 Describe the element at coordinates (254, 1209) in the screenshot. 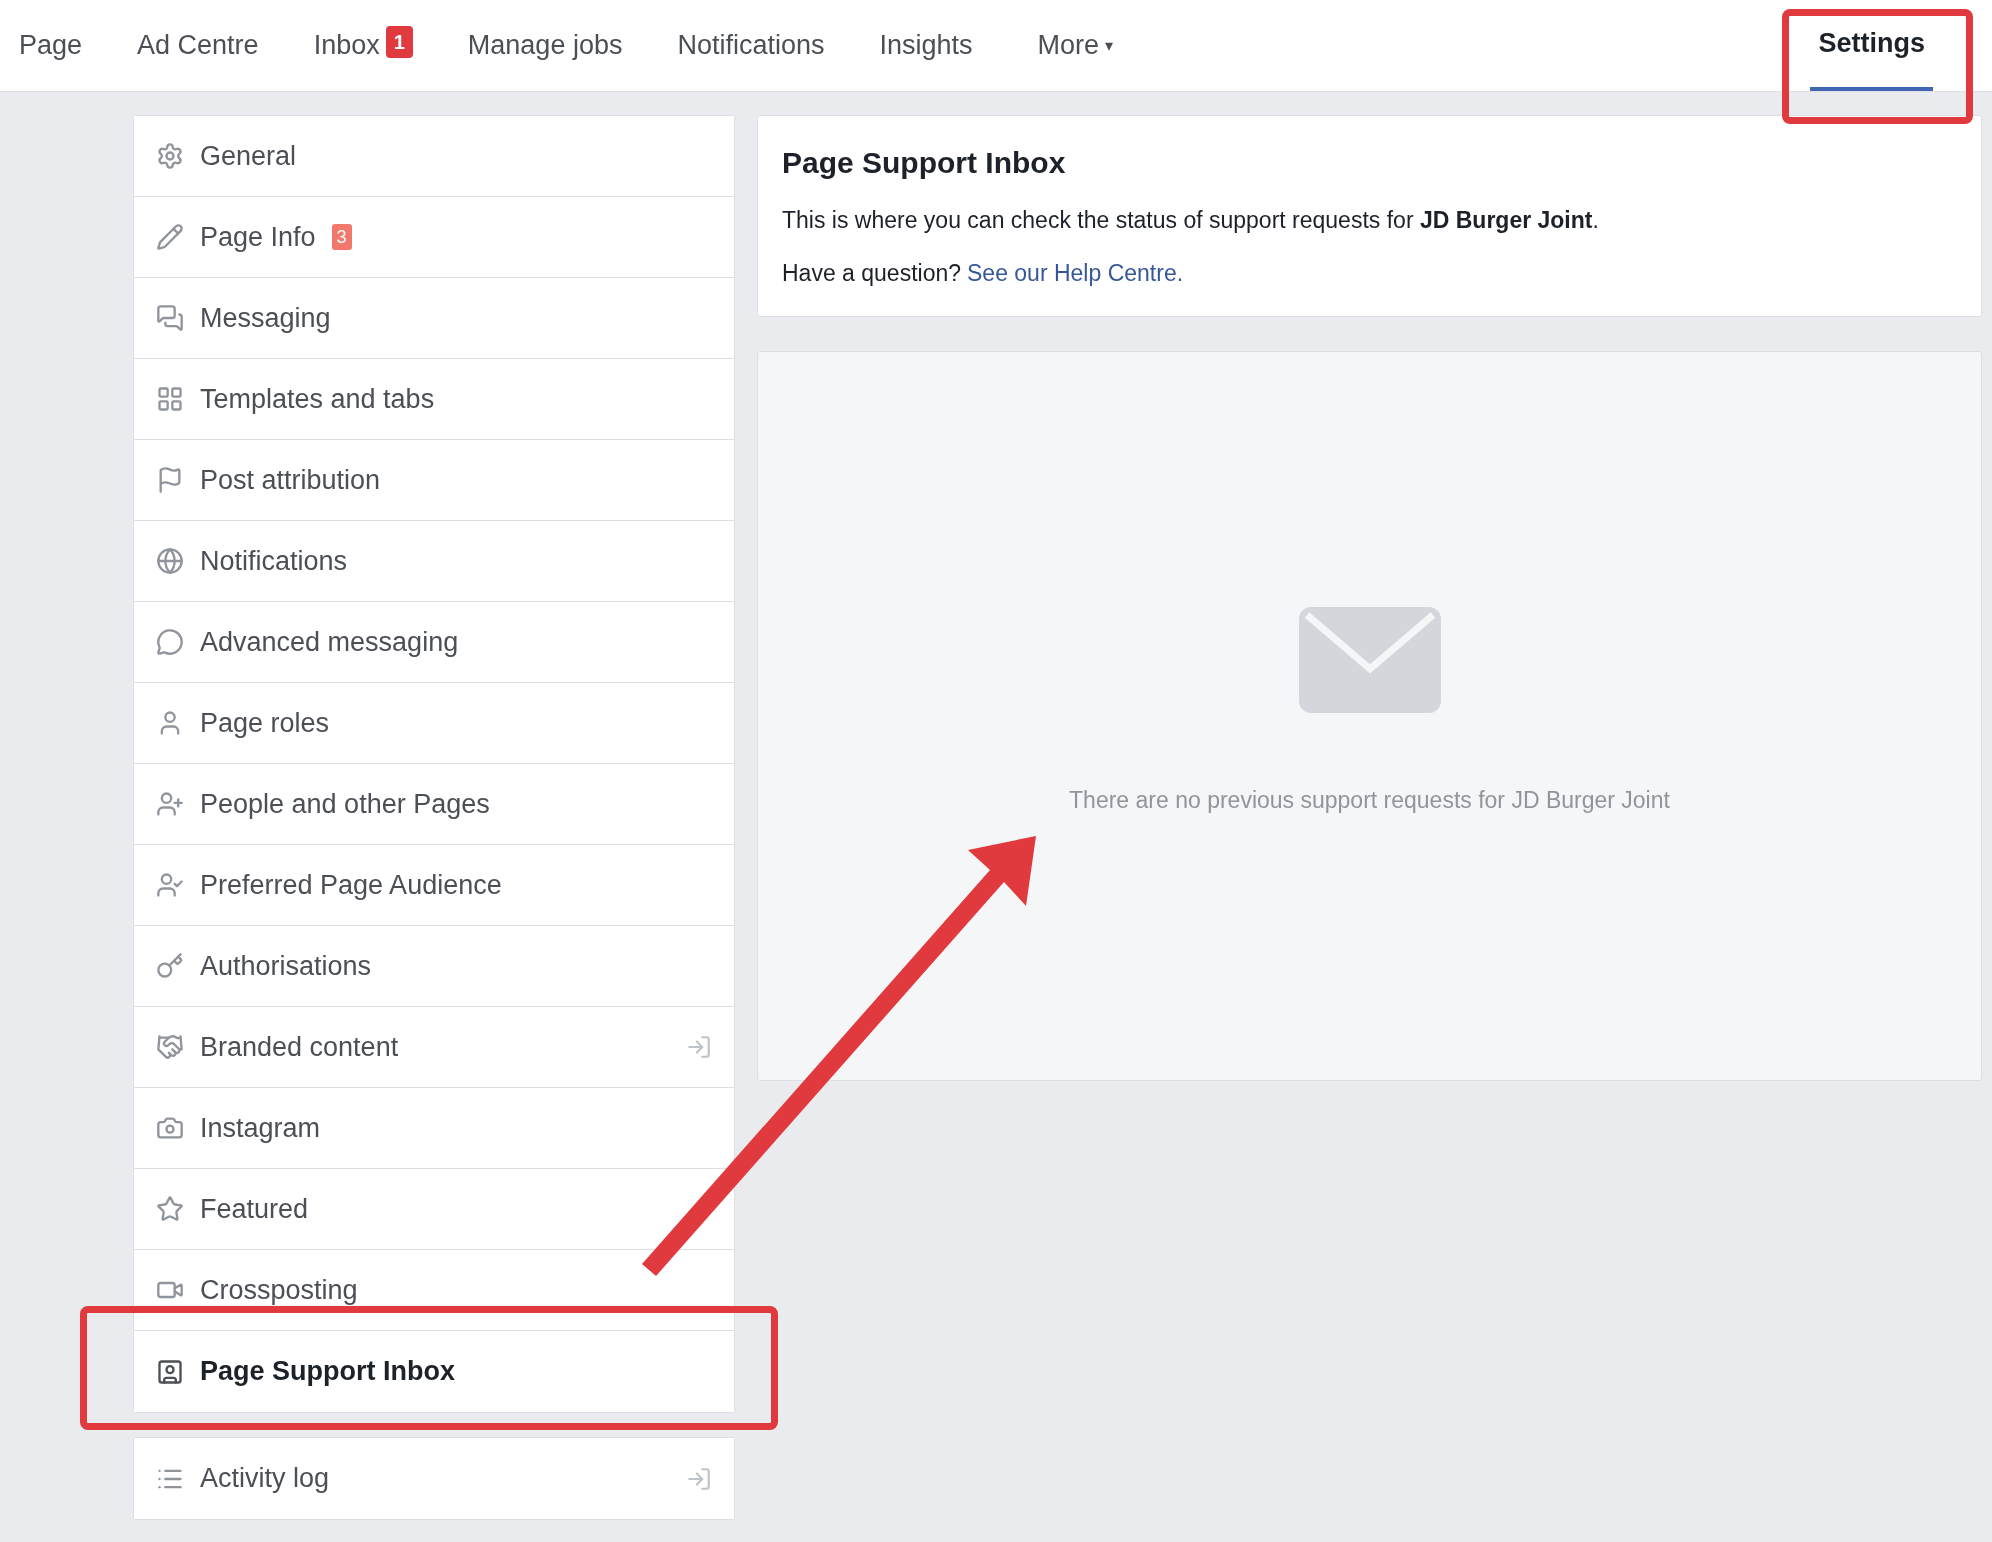

I see `sidebar-label: Featured` at that location.